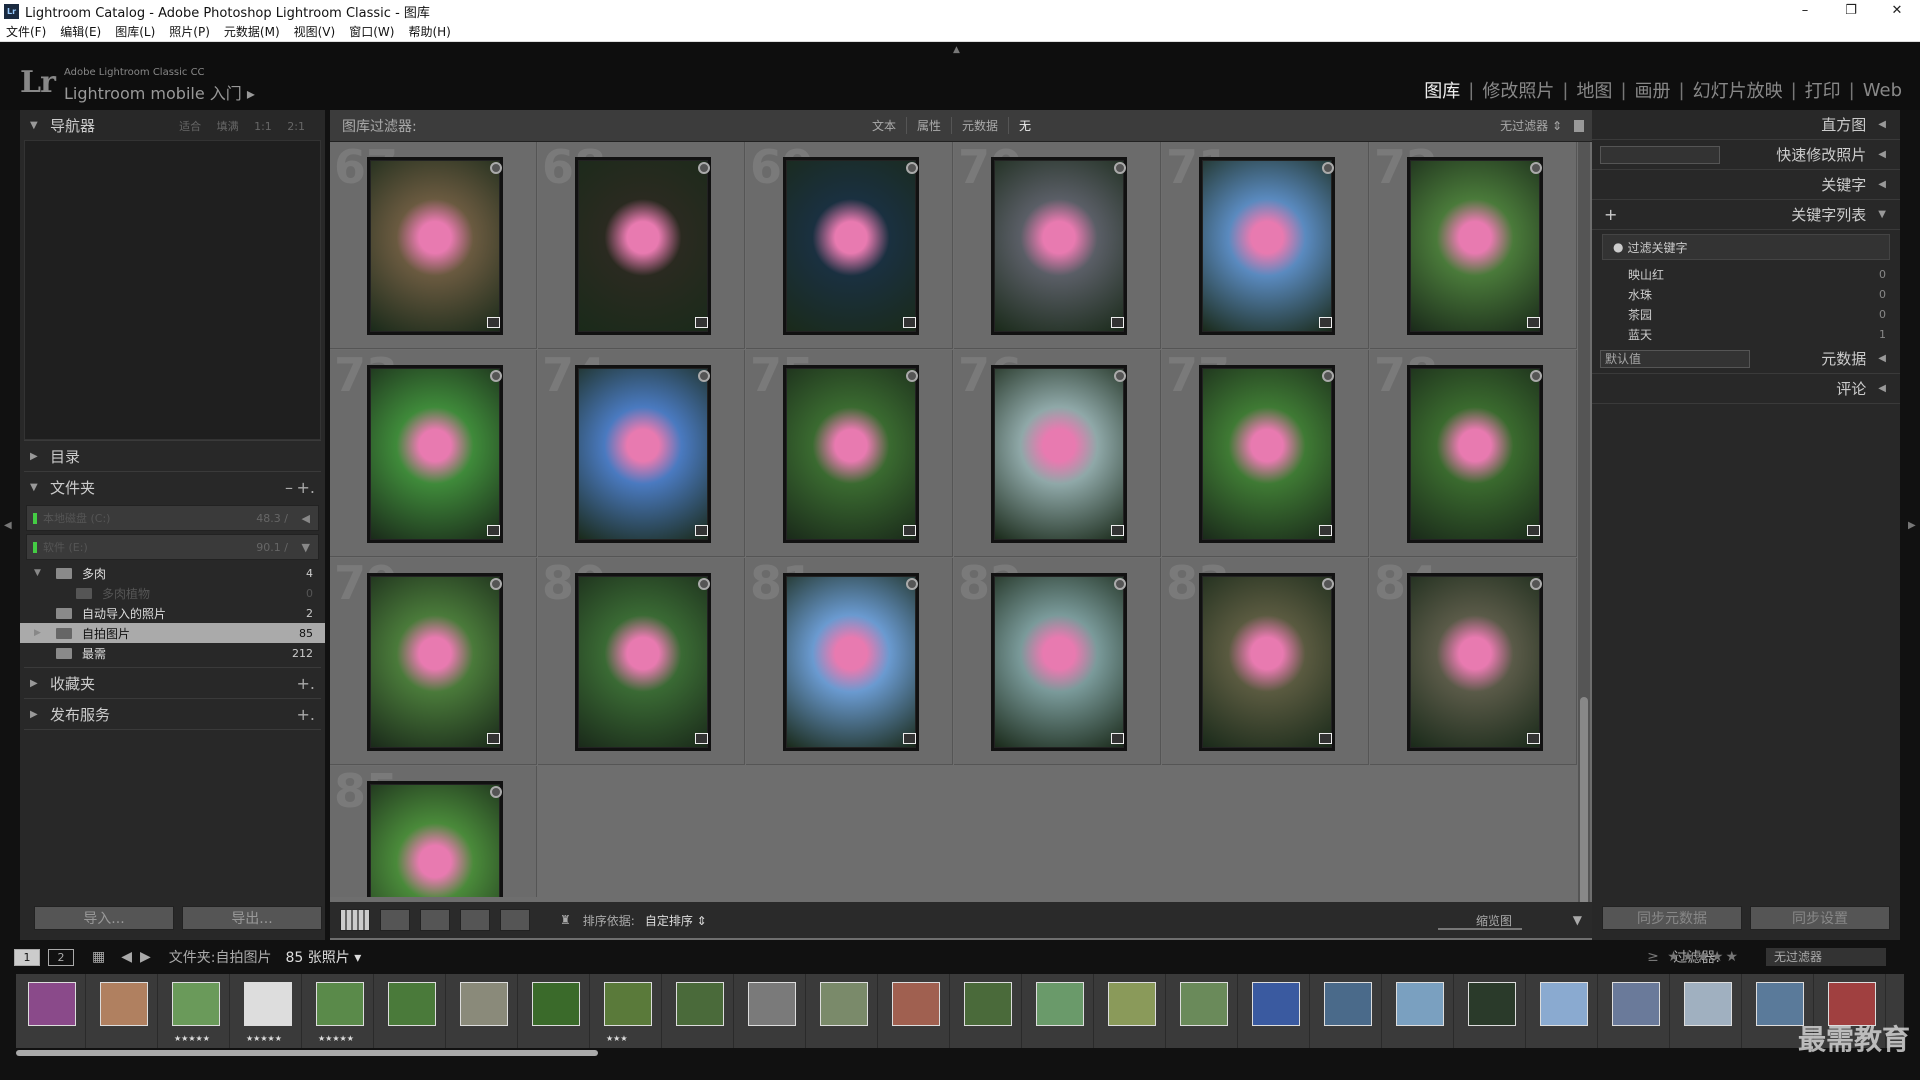  What do you see at coordinates (1594, 90) in the screenshot?
I see `module-map: 地图` at bounding box center [1594, 90].